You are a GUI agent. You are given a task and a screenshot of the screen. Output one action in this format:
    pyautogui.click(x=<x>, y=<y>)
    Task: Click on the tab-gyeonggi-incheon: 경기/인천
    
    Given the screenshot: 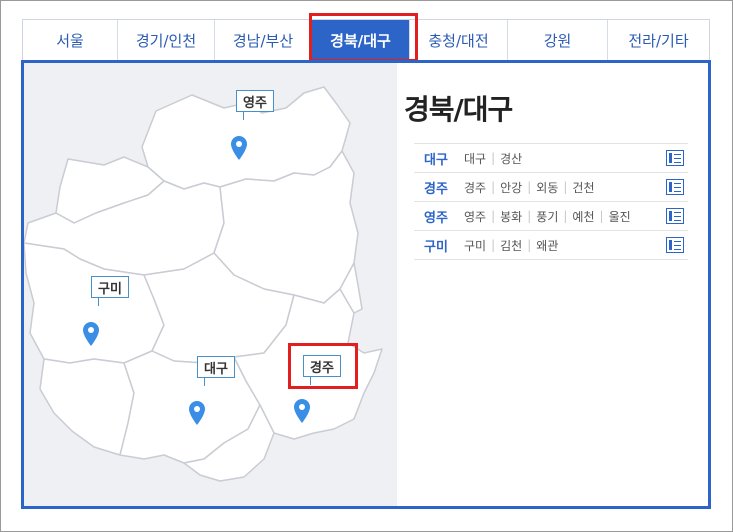 What is the action you would take?
    pyautogui.click(x=165, y=40)
    